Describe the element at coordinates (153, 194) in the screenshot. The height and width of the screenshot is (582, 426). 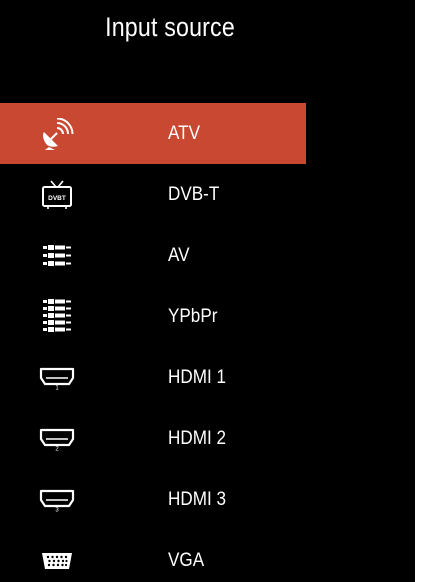
I see `source-item-dvbt: DVBT DVB-T` at that location.